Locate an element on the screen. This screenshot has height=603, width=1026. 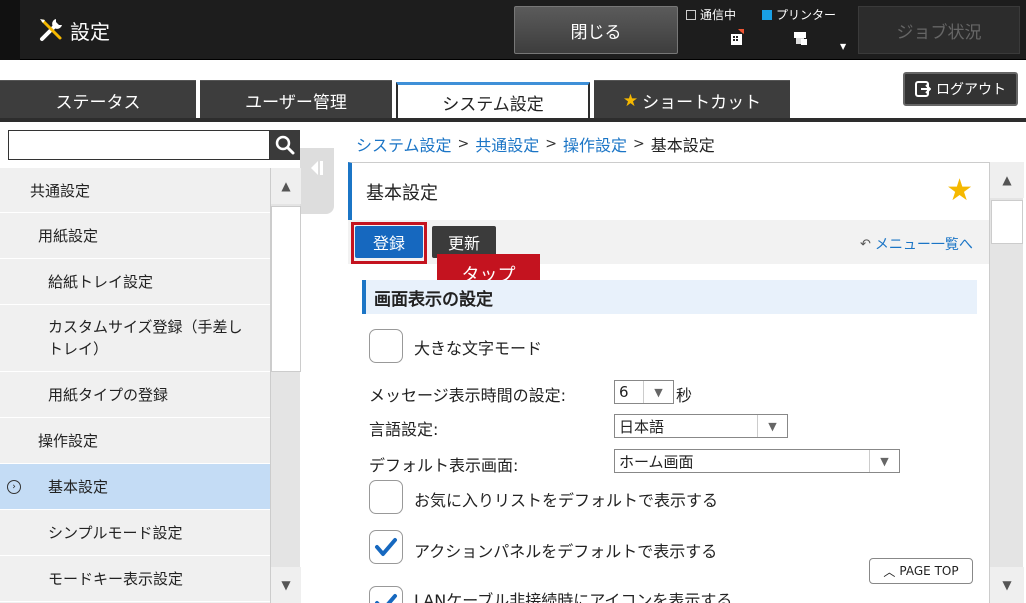
menu-list-label: メニュー一覧へ is located at coordinates (923, 245).